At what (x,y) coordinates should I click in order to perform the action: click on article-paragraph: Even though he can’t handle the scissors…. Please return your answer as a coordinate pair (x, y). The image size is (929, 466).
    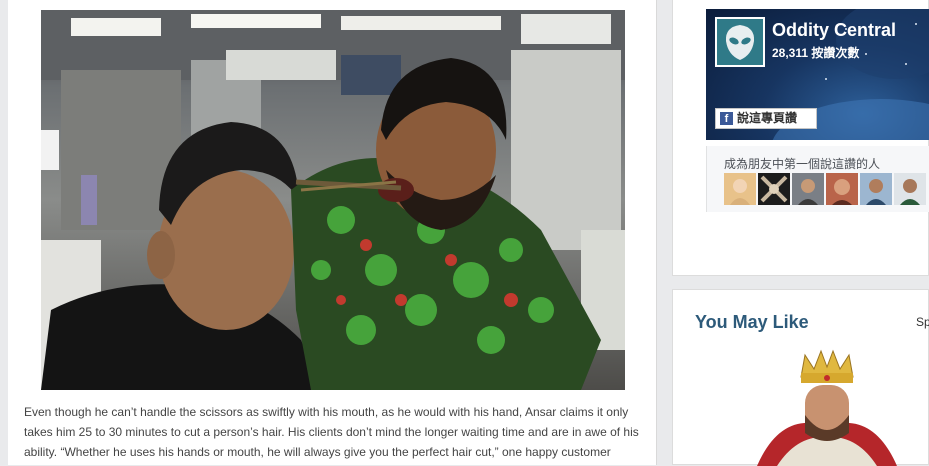
    Looking at the image, I should click on (331, 432).